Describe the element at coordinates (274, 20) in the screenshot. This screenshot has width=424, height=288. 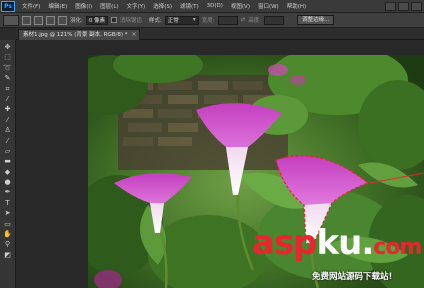
I see `height-input` at that location.